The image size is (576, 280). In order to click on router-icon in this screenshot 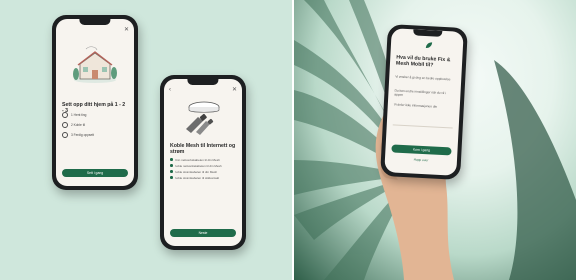, I will do `click(65, 115)`.